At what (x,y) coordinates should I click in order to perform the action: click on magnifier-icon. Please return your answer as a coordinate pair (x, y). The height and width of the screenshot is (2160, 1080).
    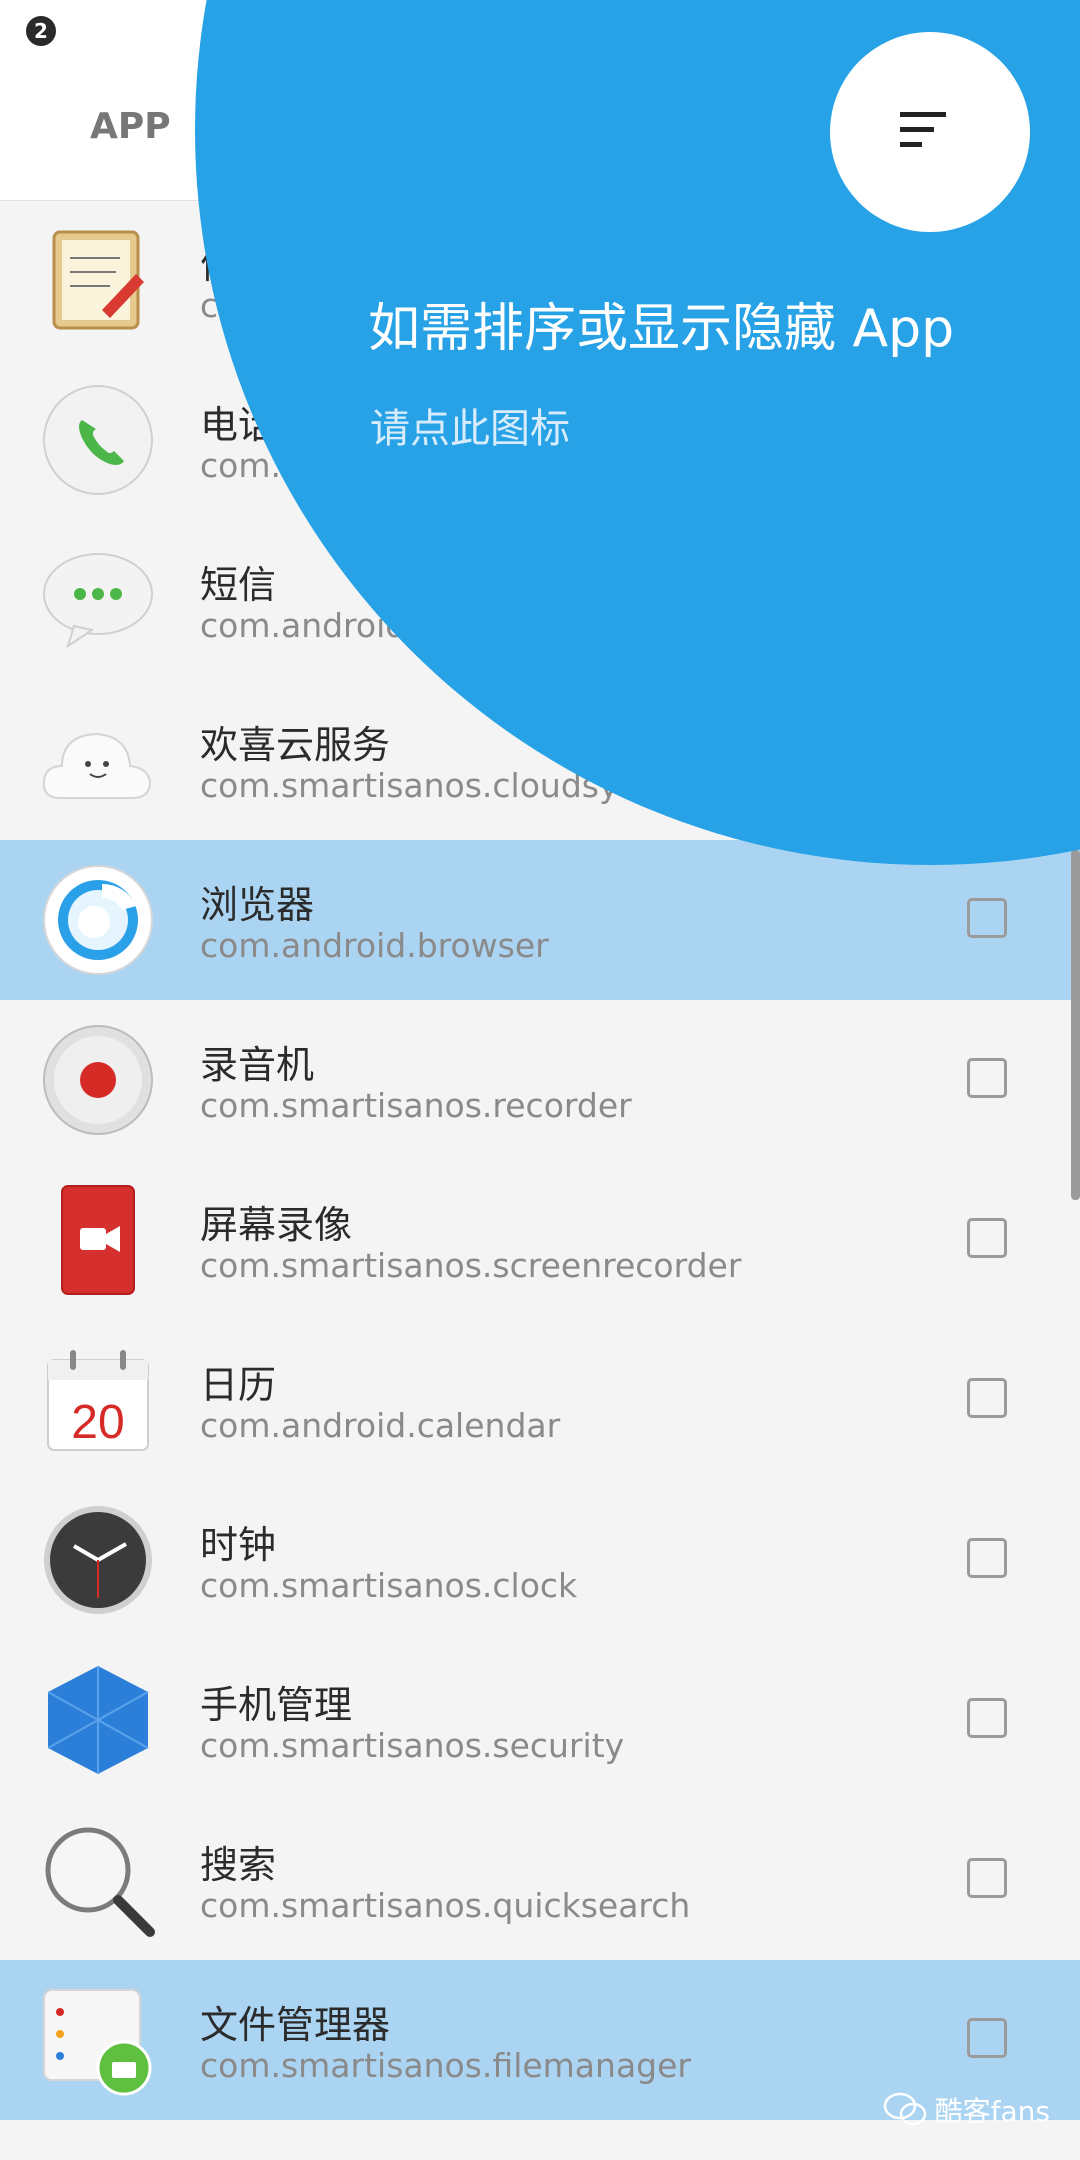
    Looking at the image, I should click on (98, 1880).